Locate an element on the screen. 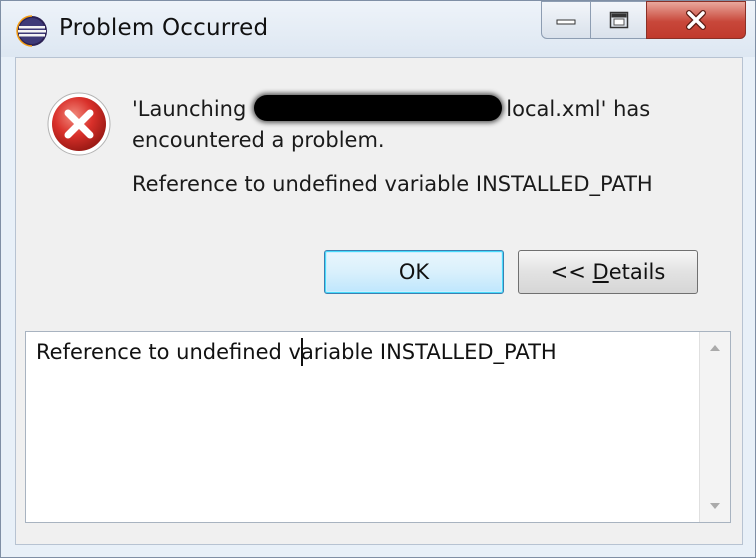 The height and width of the screenshot is (558, 756). close-button is located at coordinates (696, 20).